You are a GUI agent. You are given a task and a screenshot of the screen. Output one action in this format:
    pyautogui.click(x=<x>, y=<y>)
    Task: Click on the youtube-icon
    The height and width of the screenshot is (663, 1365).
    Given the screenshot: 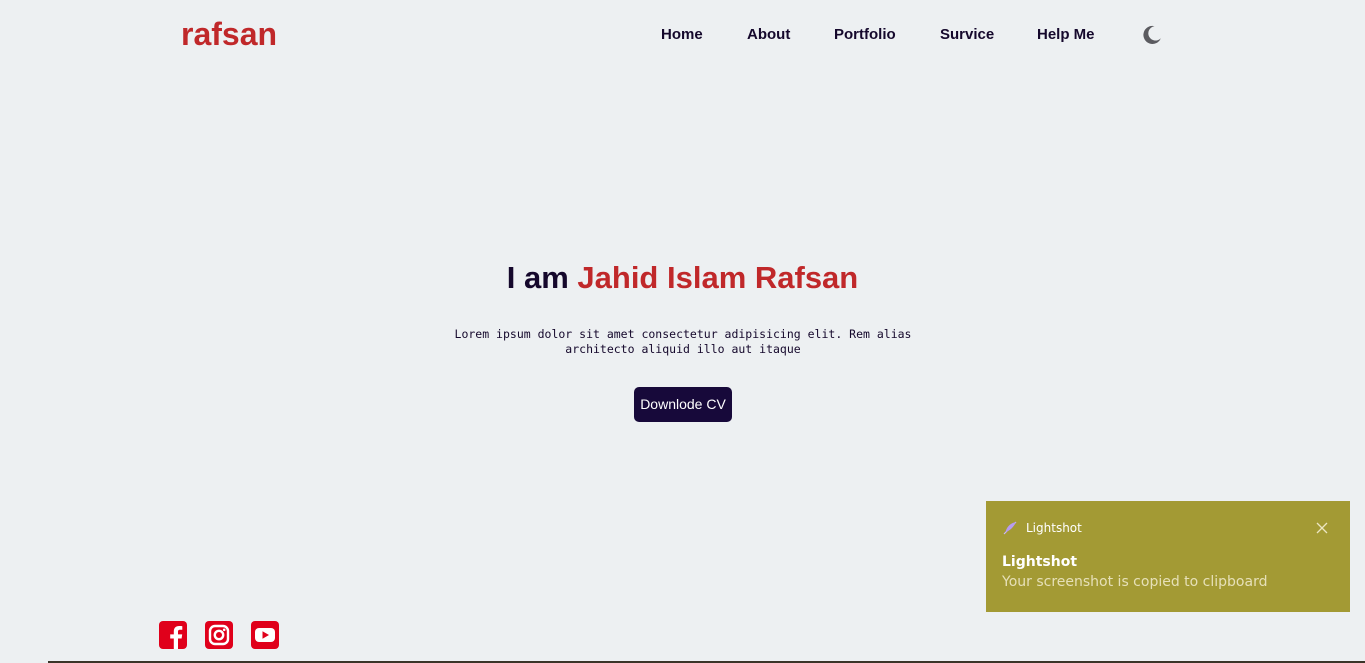 What is the action you would take?
    pyautogui.click(x=265, y=635)
    